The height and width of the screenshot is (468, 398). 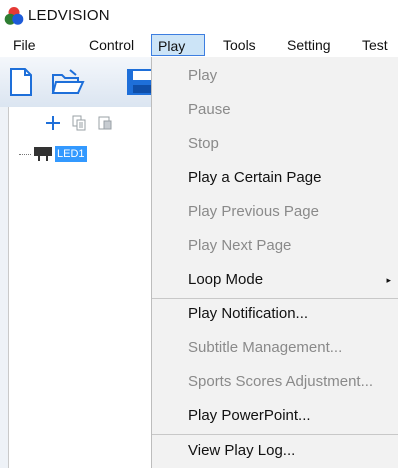 What do you see at coordinates (275, 110) in the screenshot?
I see `menu-item-pause: Pause` at bounding box center [275, 110].